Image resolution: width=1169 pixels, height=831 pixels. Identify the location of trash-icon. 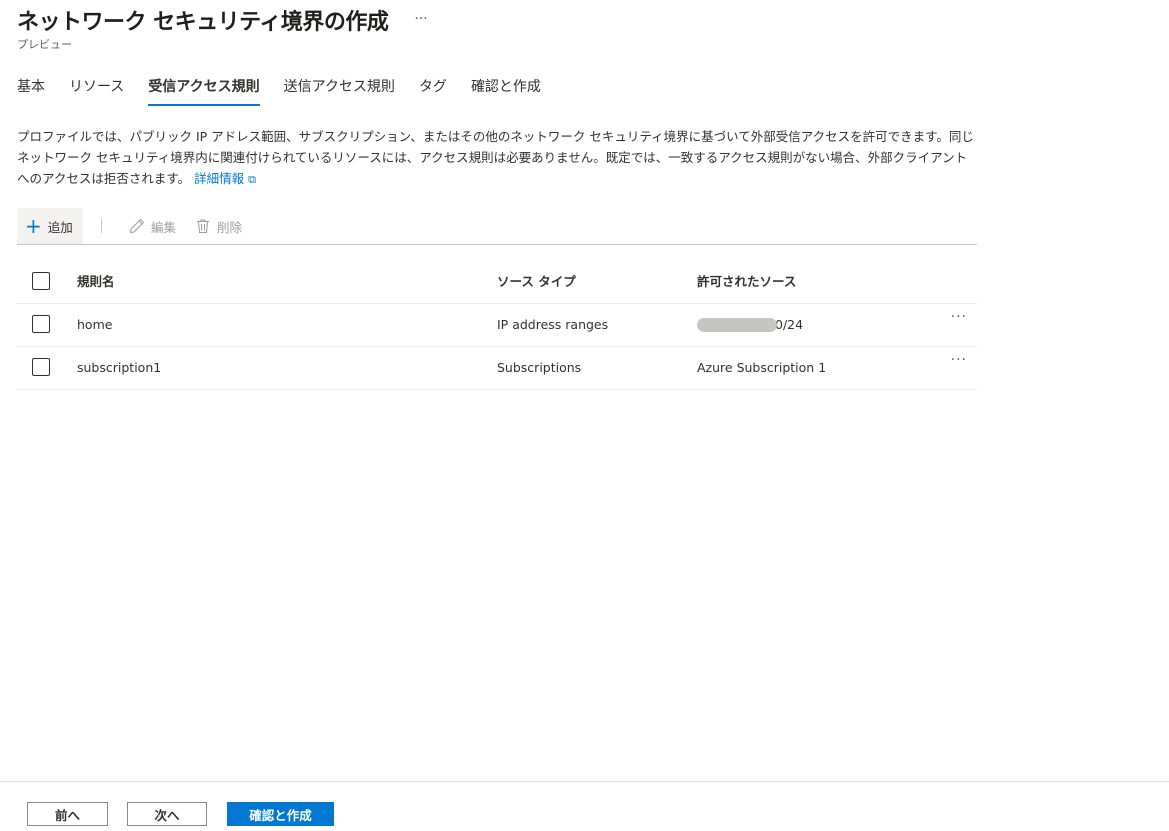
(203, 226).